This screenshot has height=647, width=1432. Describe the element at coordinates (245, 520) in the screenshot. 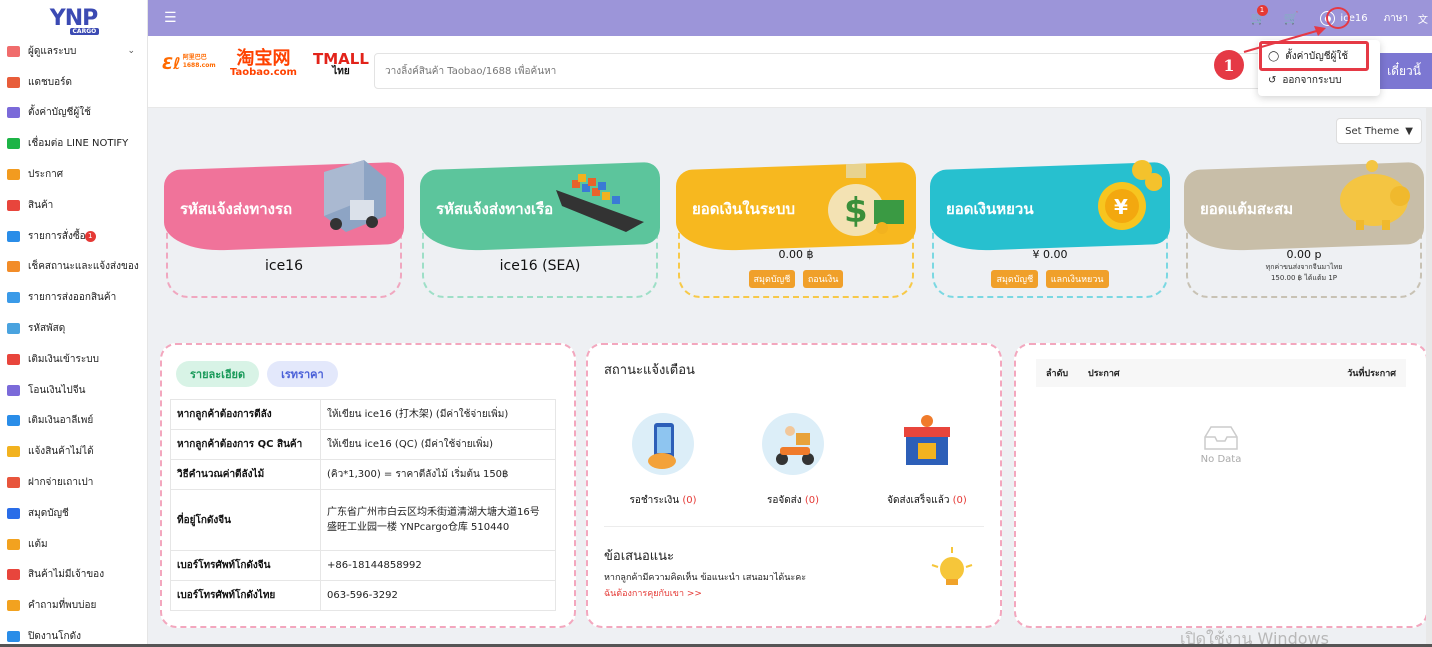

I see `row-key: ที่อยู่โกดังจีน` at that location.